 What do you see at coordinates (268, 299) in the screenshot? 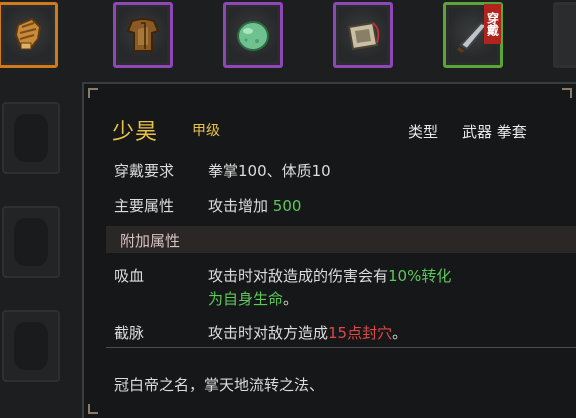
I see `lifesteal-highlight-2: 生命` at bounding box center [268, 299].